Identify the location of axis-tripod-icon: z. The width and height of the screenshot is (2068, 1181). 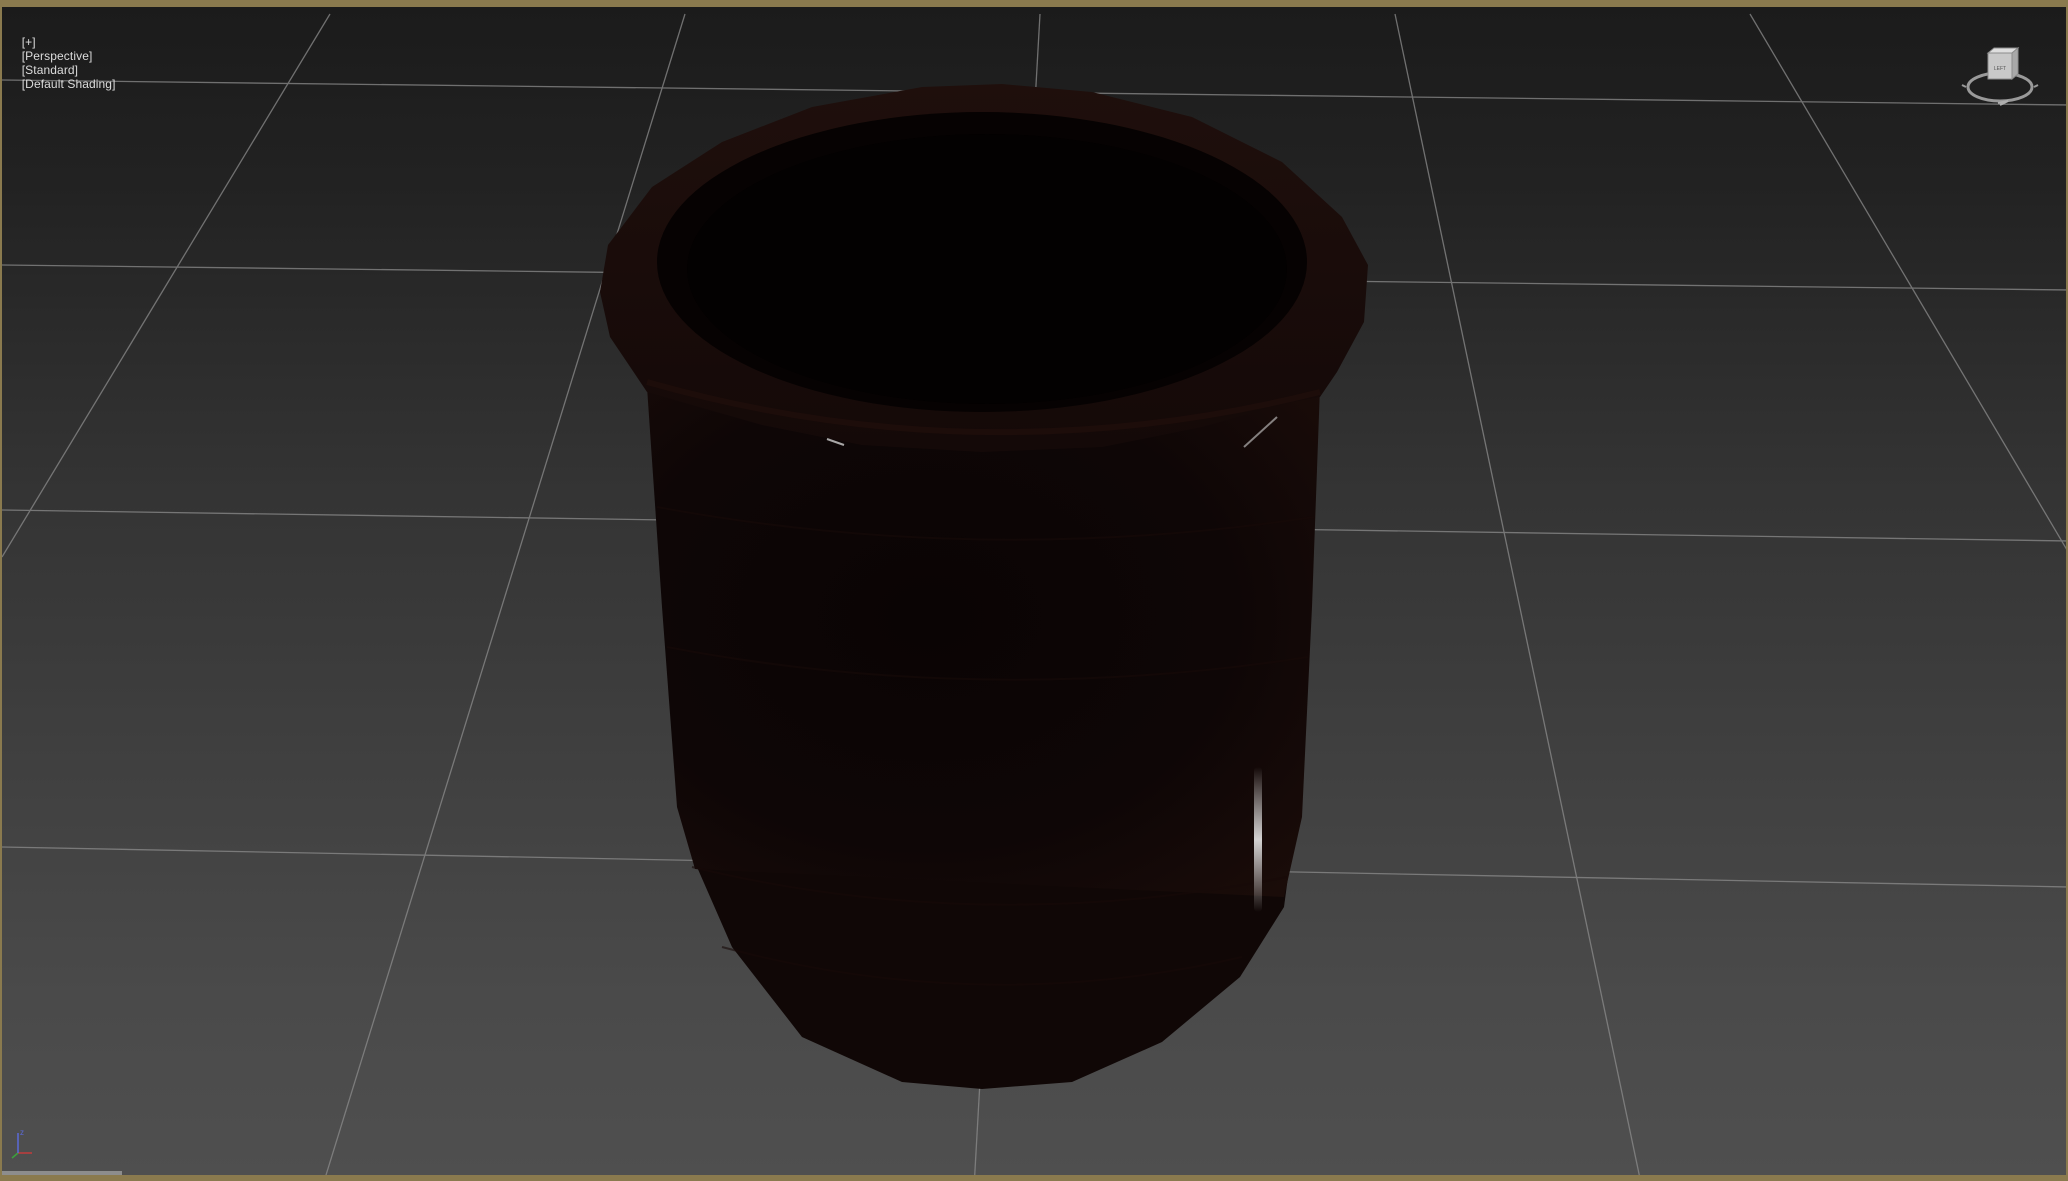
(25, 1144).